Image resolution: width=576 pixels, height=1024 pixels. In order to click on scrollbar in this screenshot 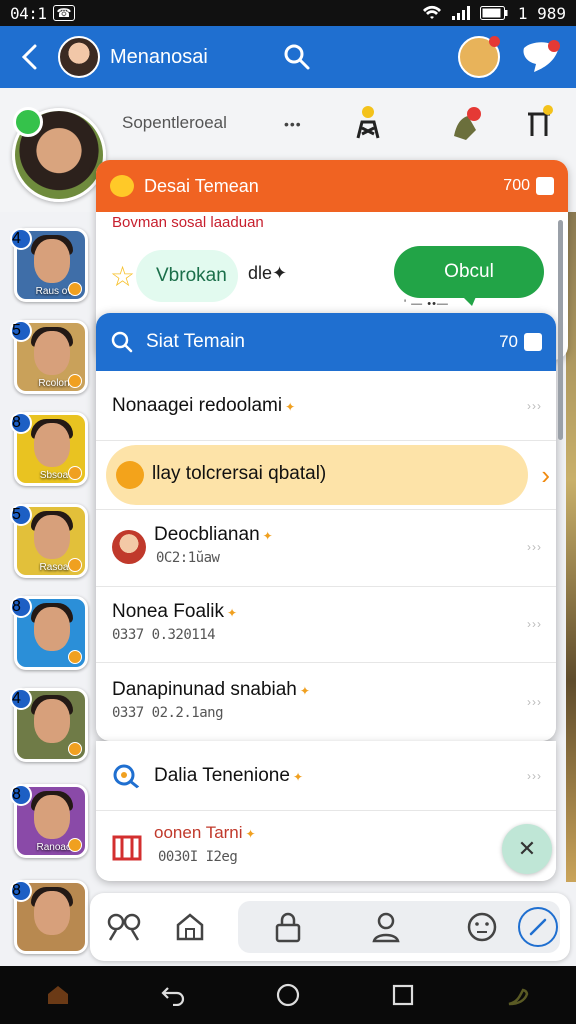, I will do `click(560, 330)`.